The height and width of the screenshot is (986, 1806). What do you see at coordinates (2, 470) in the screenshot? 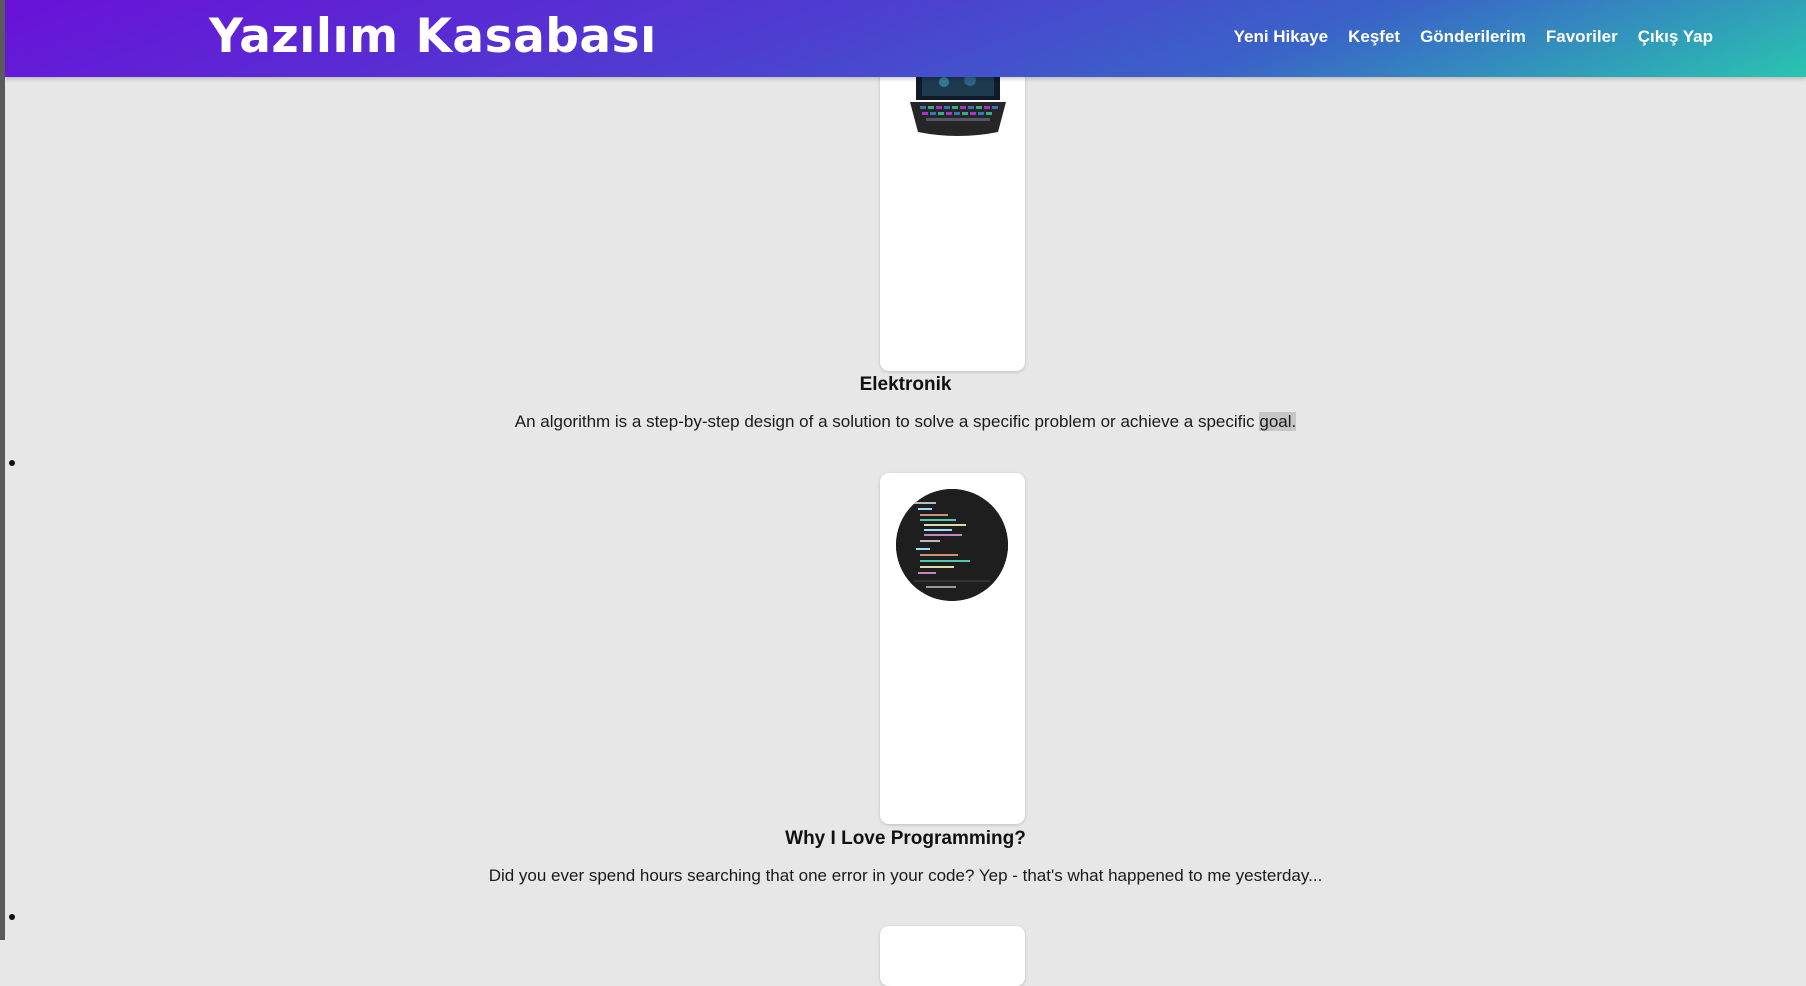
I see `left-edge` at bounding box center [2, 470].